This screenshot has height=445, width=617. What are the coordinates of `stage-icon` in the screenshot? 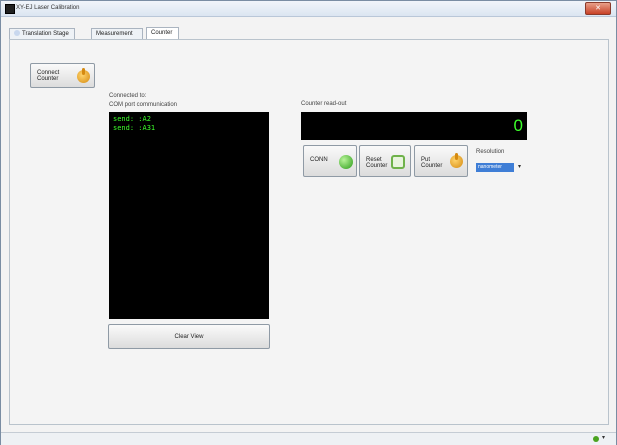 It's located at (17, 33).